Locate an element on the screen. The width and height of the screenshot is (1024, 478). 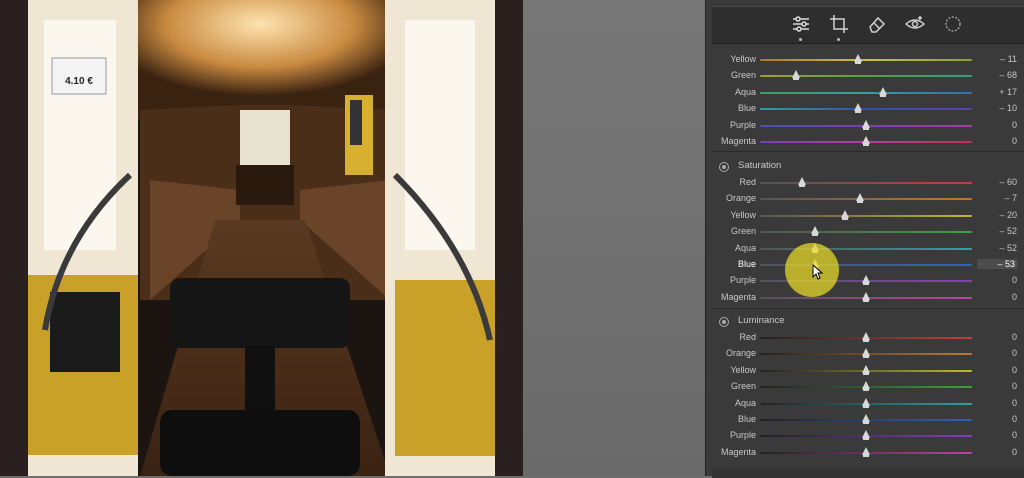
saturation-title: Saturation is located at coordinates (760, 165).